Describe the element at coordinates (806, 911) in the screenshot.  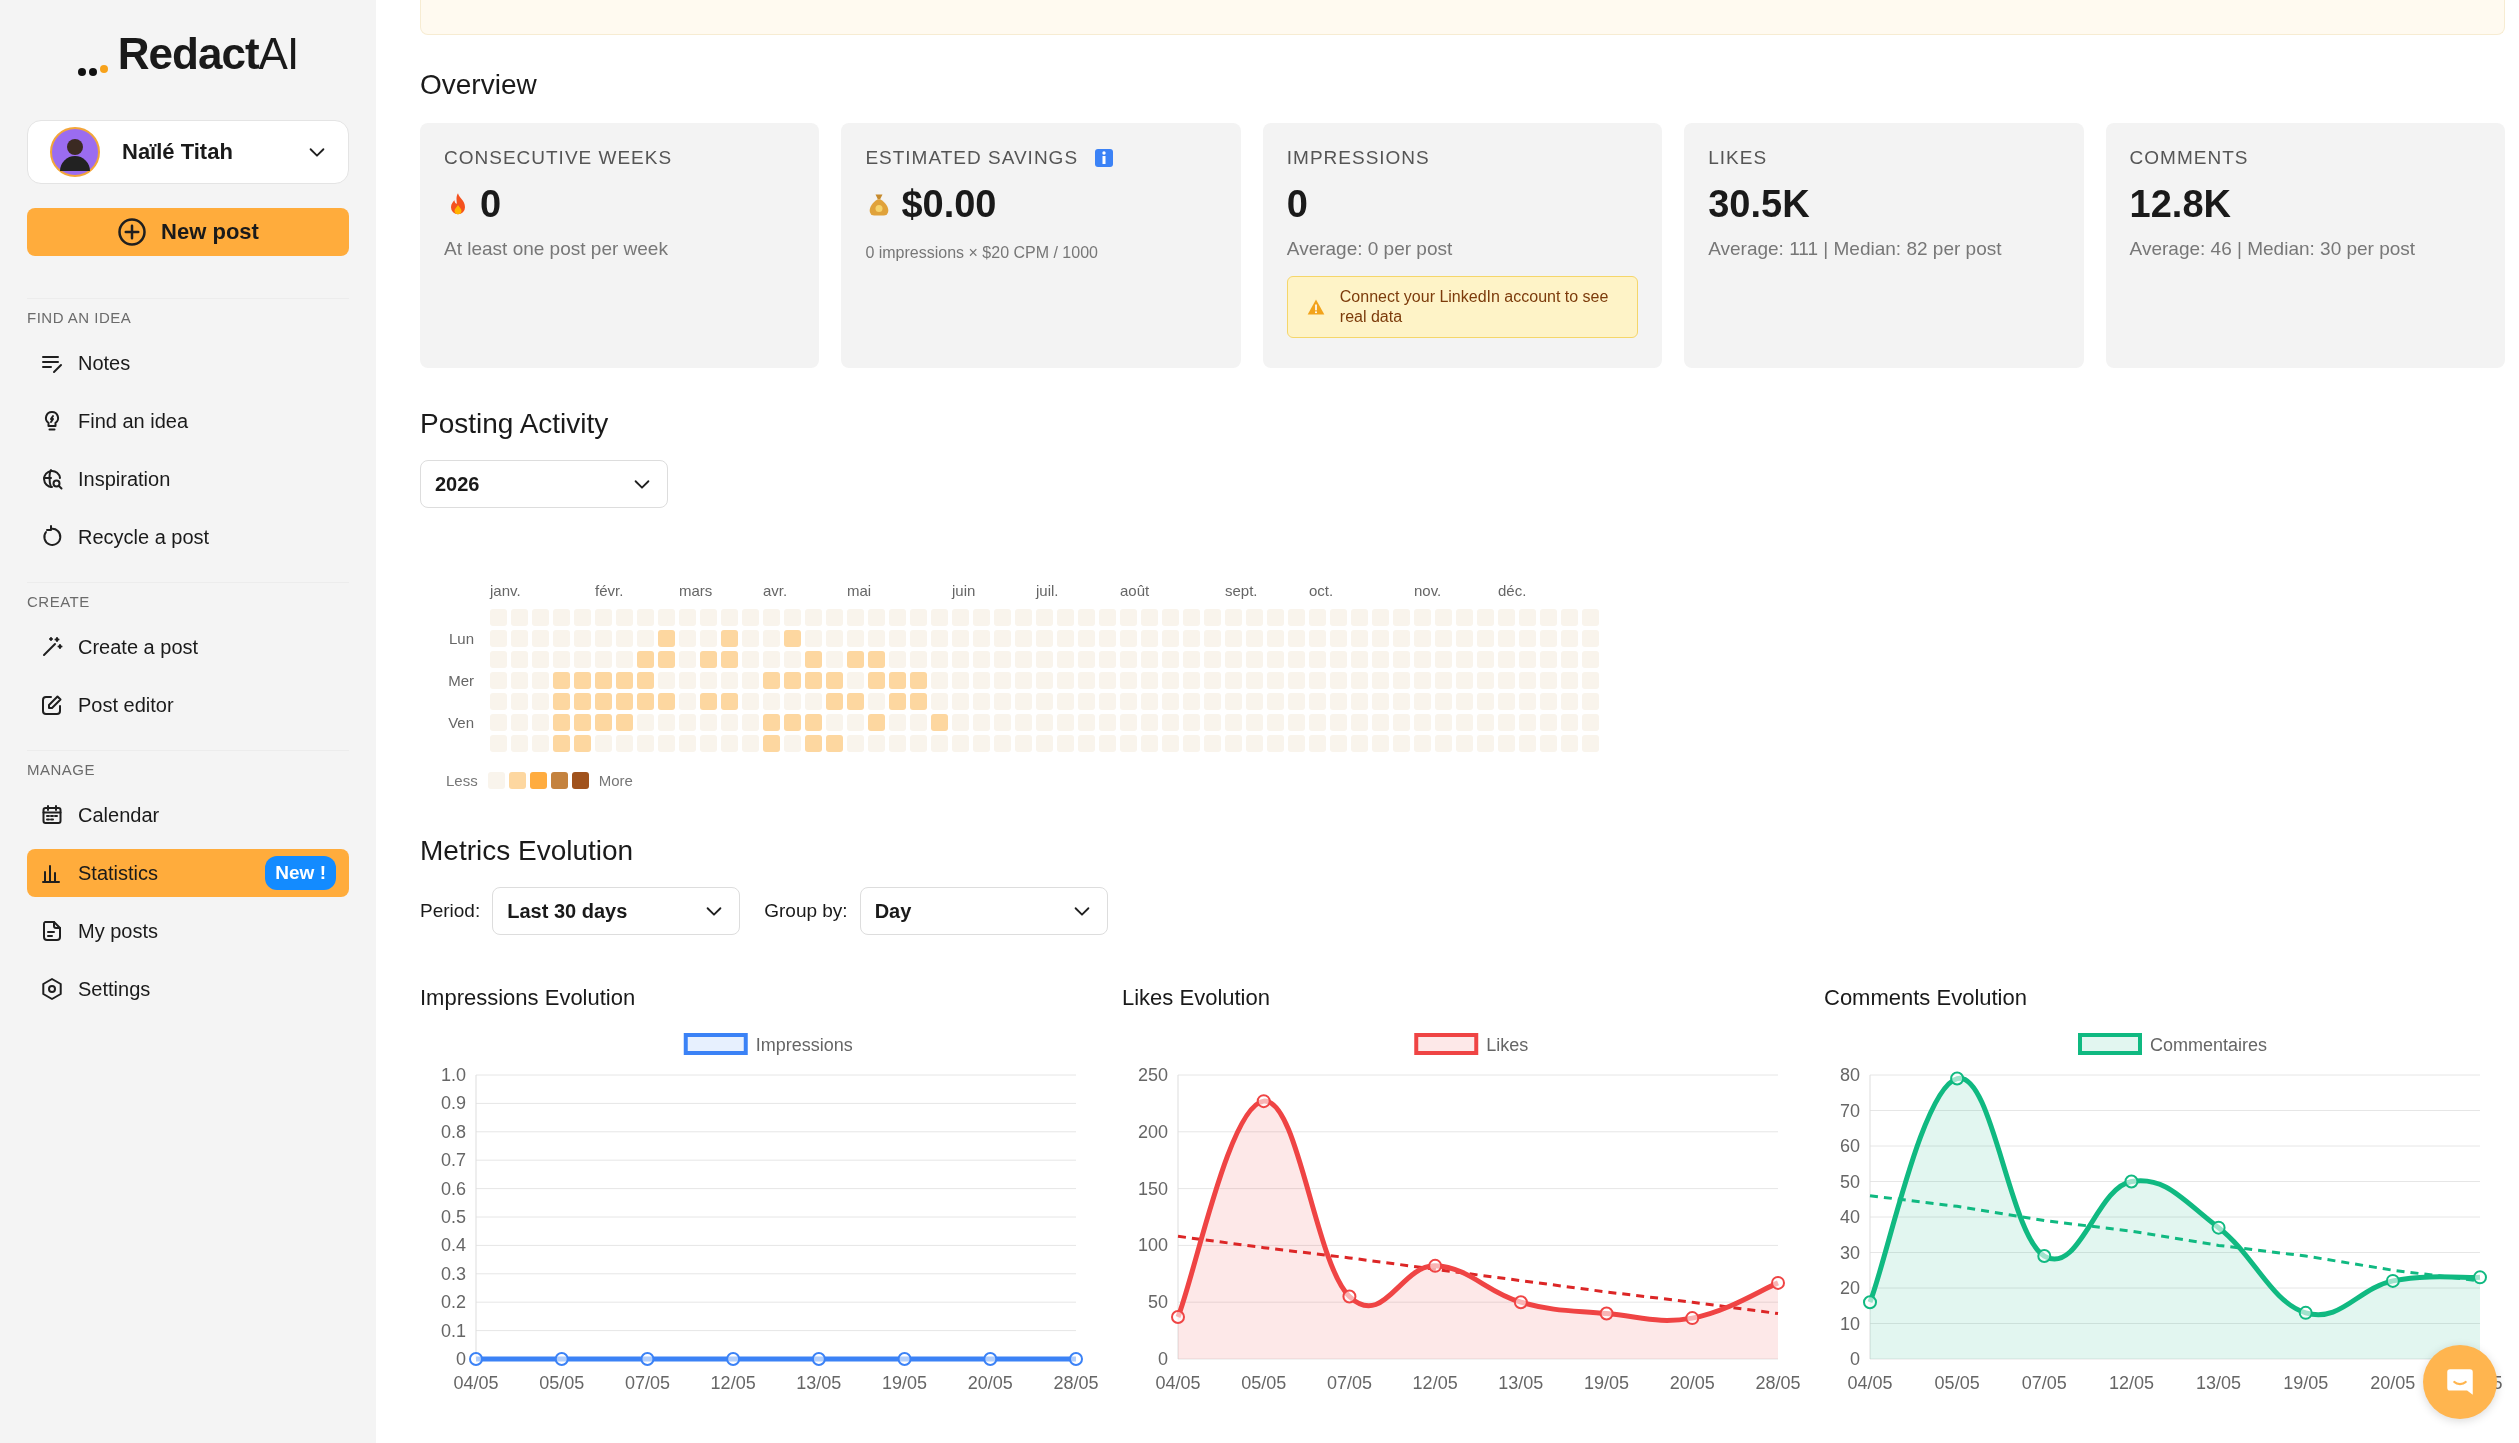
I see `filter-label: Group by:` at that location.